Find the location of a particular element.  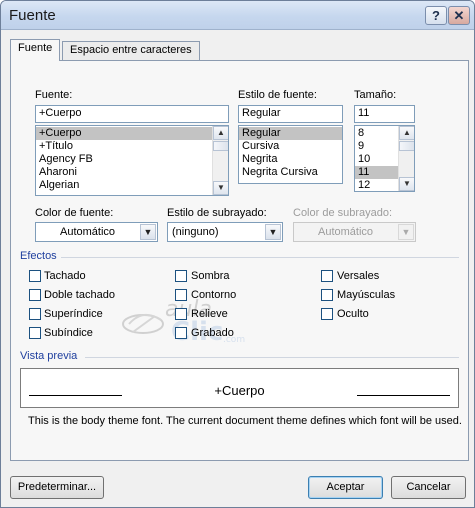

checkbox-tachado is located at coordinates (35, 276).